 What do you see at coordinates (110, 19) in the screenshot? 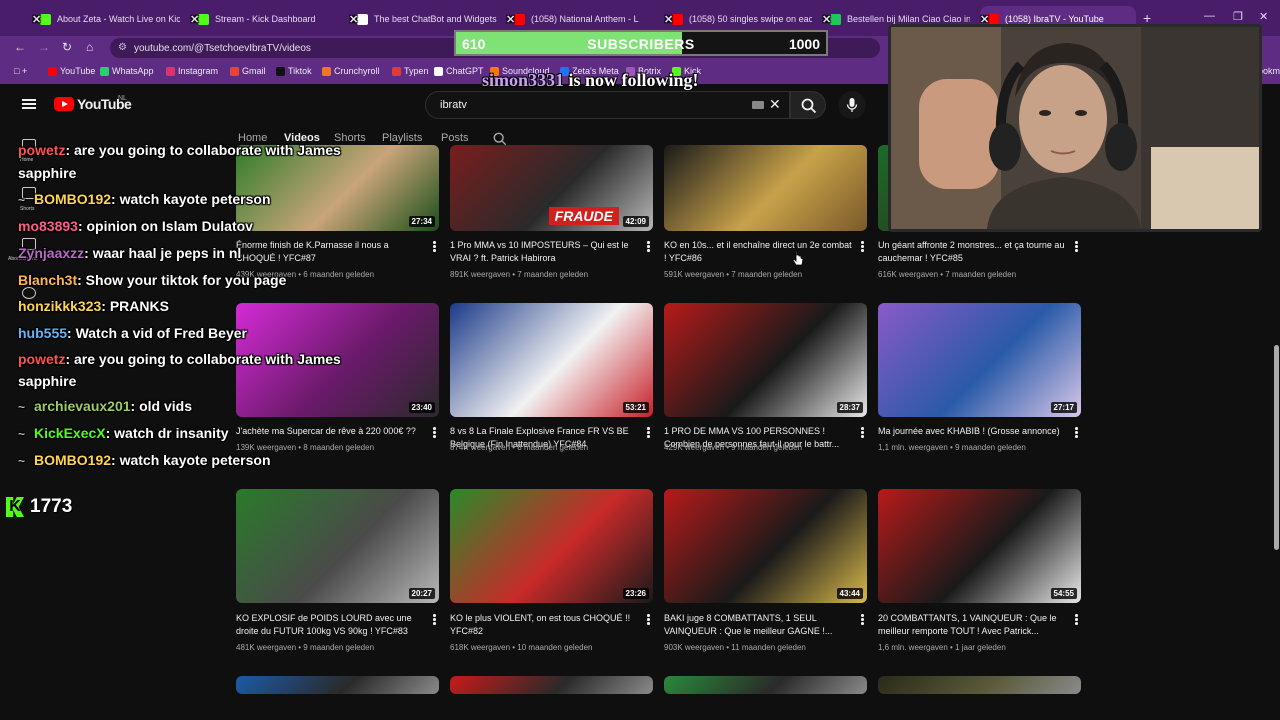
I see `browser-tab: About Zeta - Watch Live on Kick ✕` at bounding box center [110, 19].